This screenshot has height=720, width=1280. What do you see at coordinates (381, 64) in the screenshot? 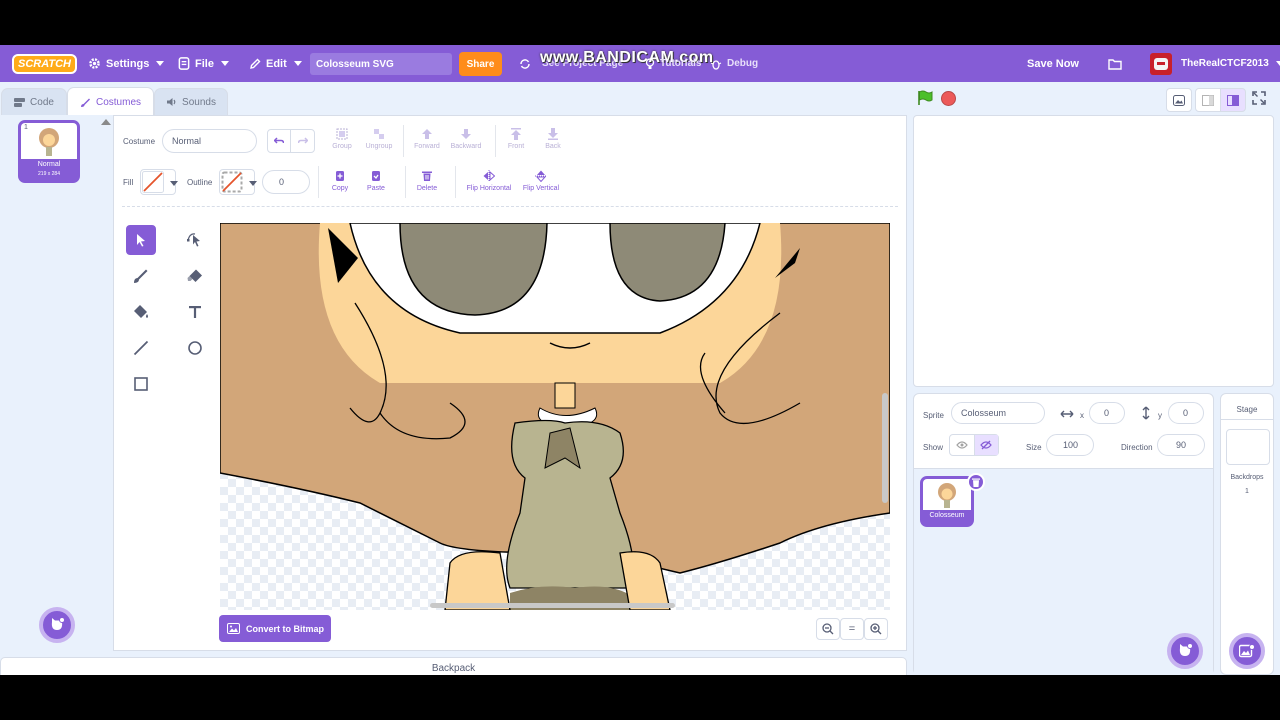
I see `project-title-input: Colosseum SVG` at bounding box center [381, 64].